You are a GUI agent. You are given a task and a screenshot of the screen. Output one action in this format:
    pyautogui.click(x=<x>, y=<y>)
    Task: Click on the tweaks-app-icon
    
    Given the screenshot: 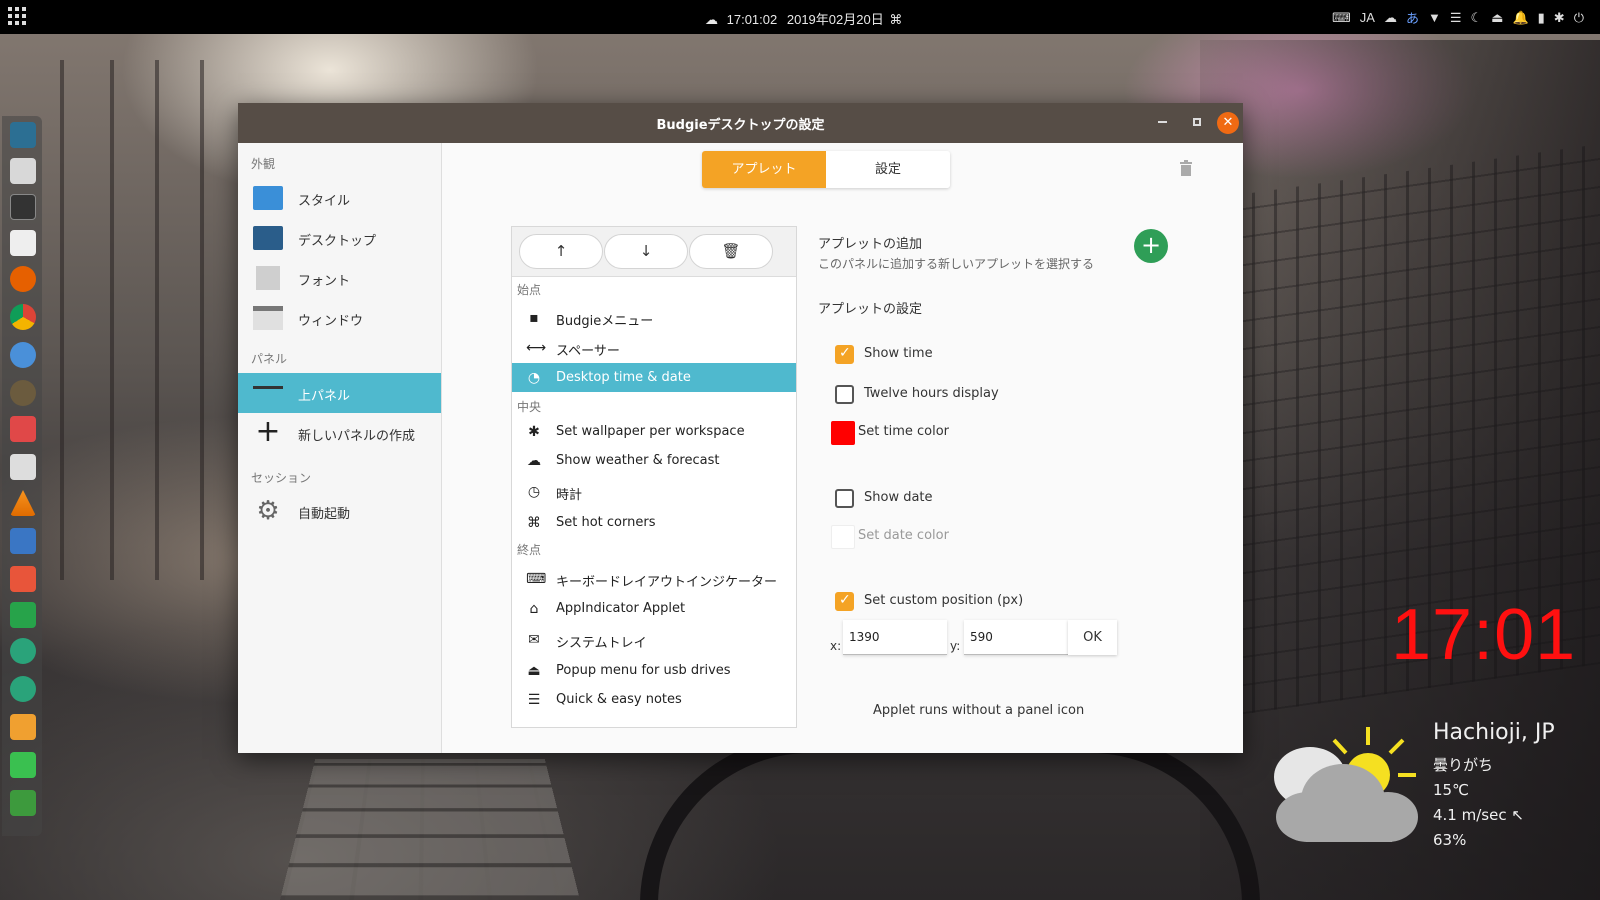 What is the action you would take?
    pyautogui.click(x=23, y=689)
    